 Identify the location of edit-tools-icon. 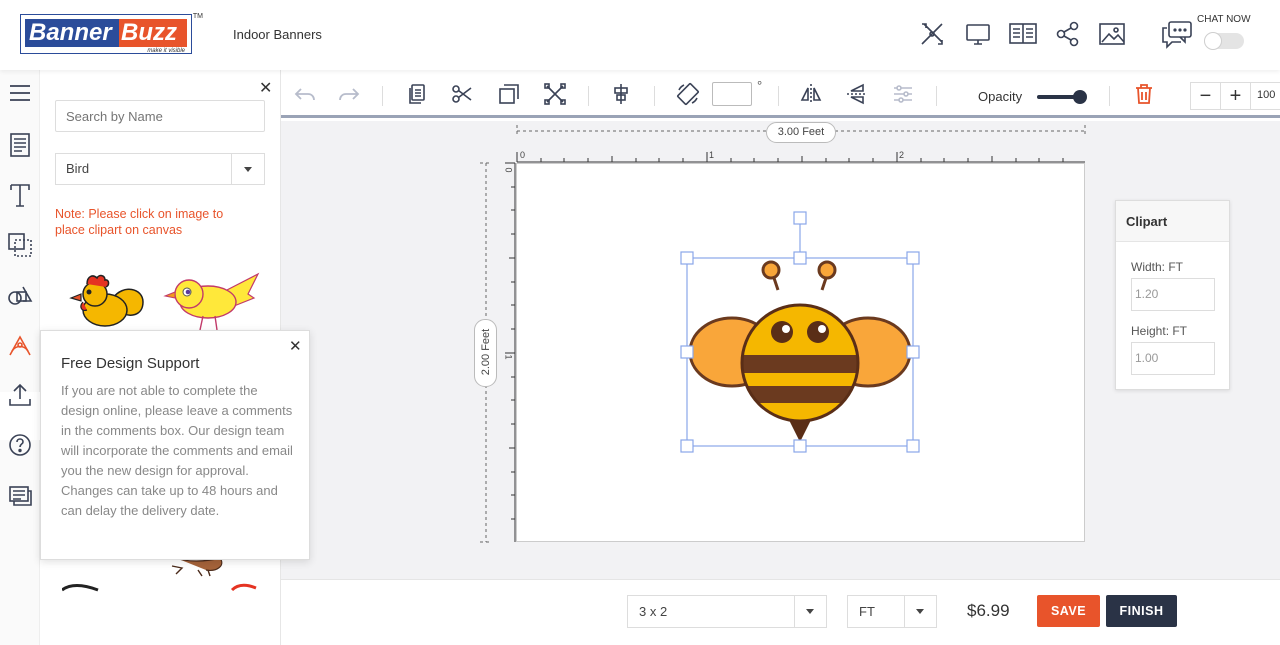
(932, 34).